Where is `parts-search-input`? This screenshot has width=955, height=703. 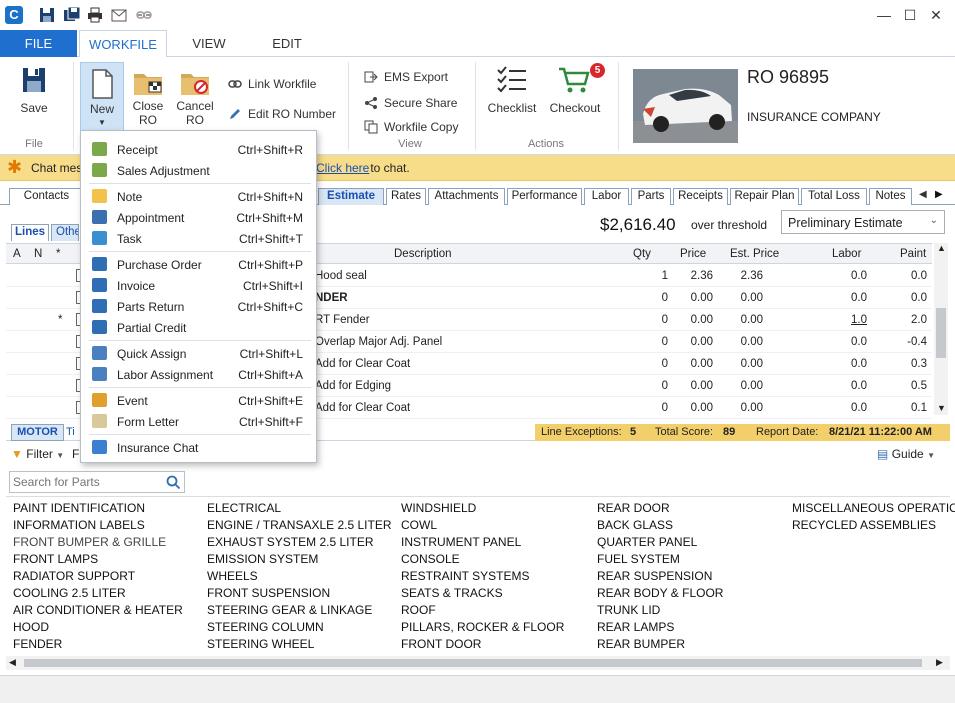 parts-search-input is located at coordinates (87, 482).